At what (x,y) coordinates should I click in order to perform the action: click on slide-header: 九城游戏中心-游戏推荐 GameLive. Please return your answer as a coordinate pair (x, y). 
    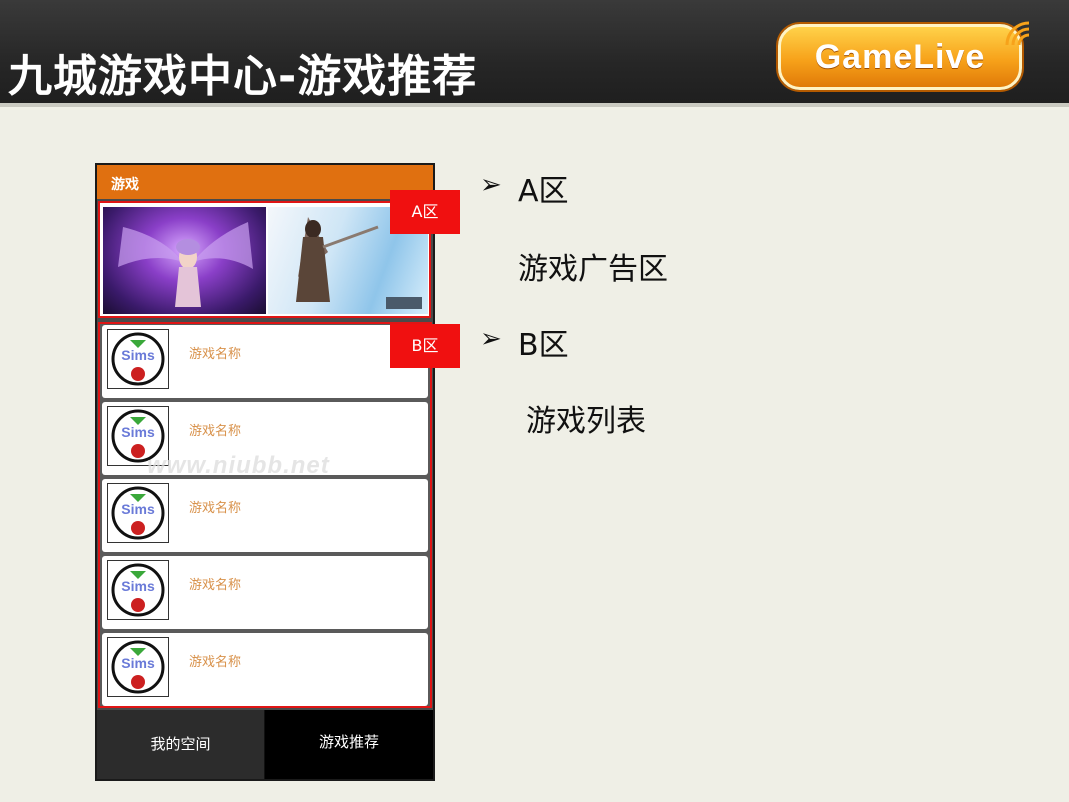
    Looking at the image, I should click on (534, 53).